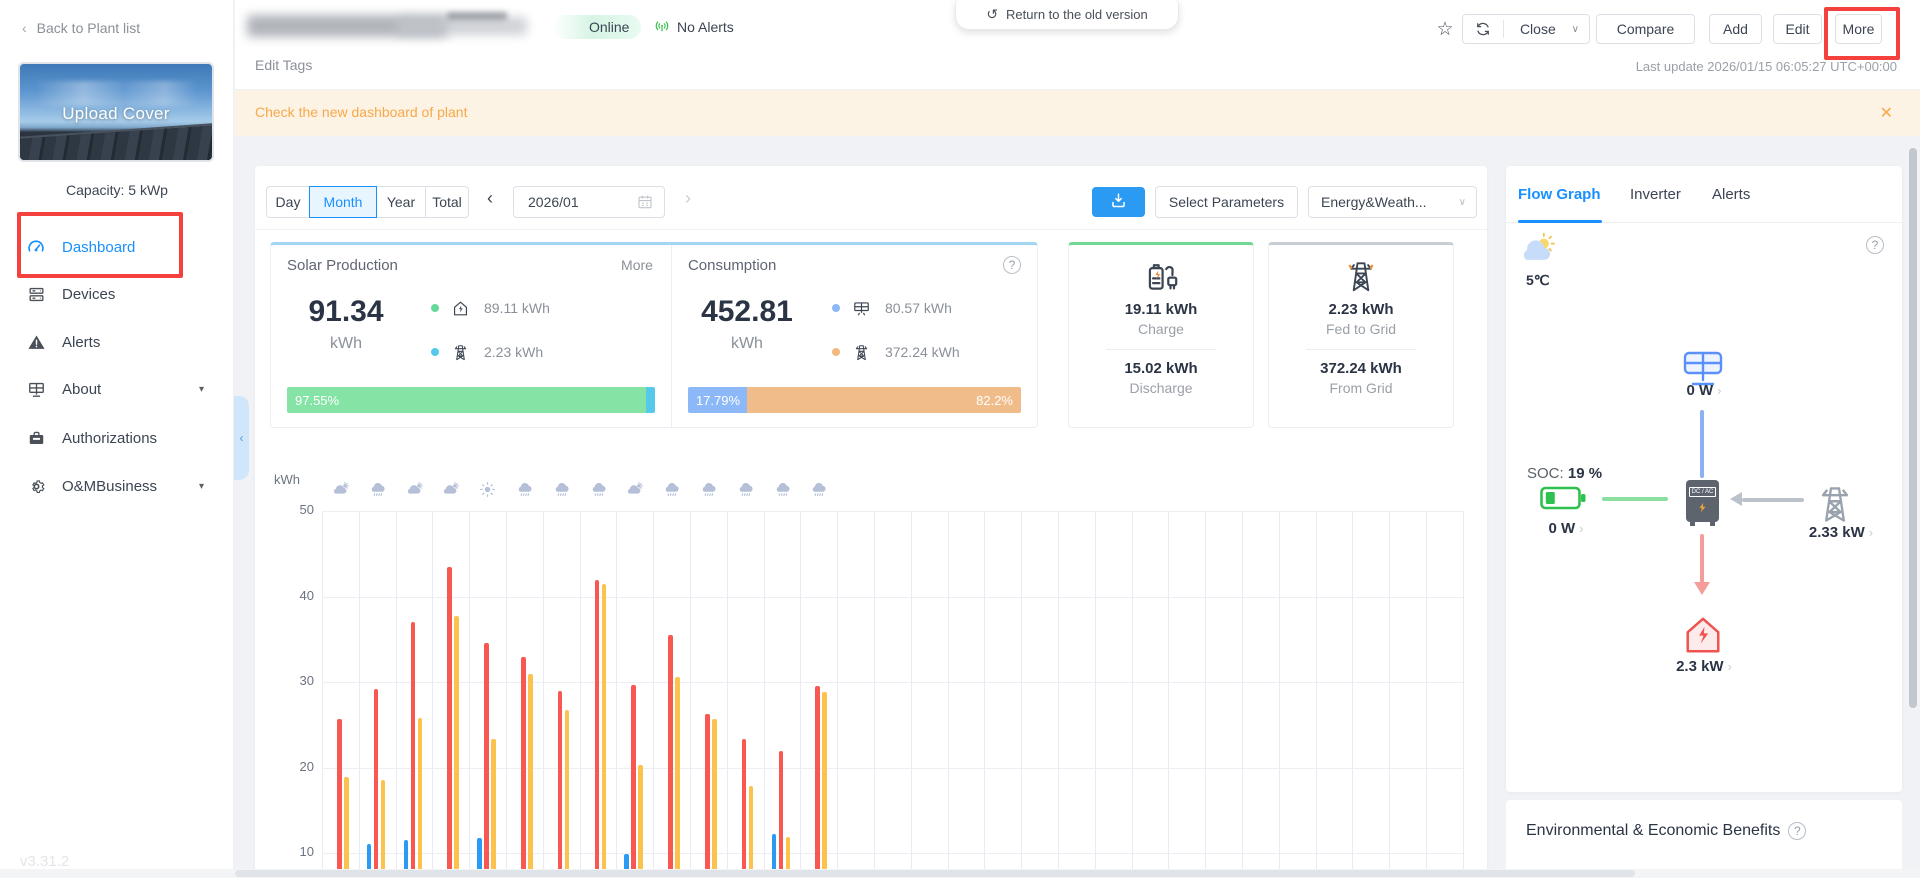  Describe the element at coordinates (1736, 499) in the screenshot. I see `flow-grid-arrowhead` at that location.